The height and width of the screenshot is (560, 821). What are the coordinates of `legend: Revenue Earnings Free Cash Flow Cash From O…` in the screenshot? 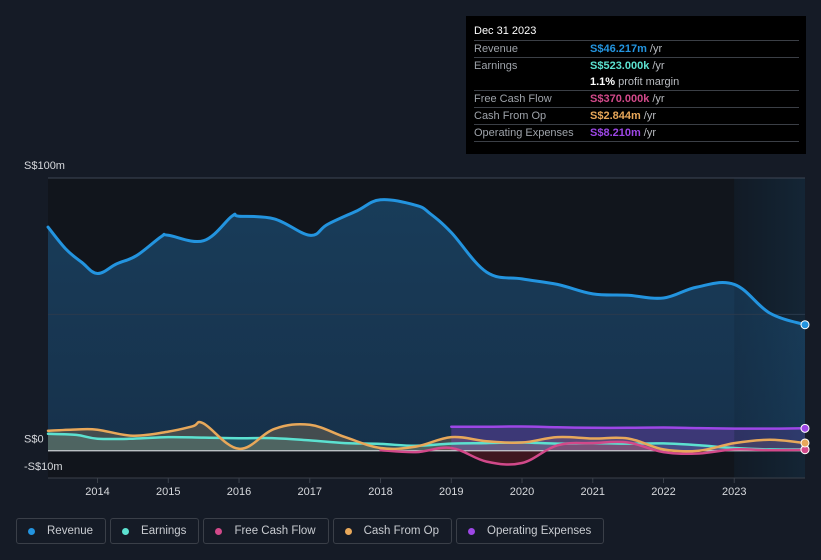 It's located at (310, 531).